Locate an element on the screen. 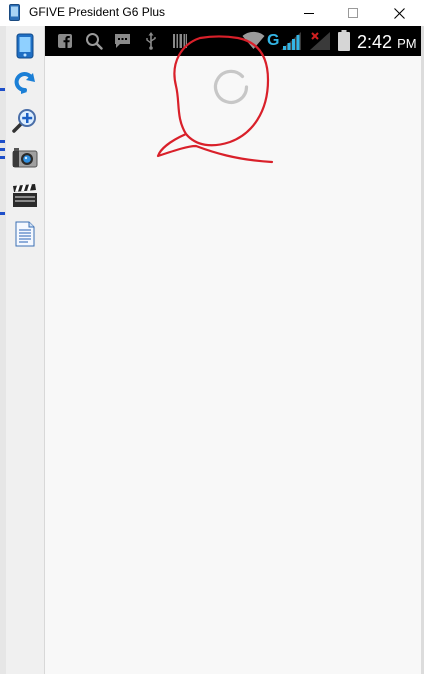 The width and height of the screenshot is (424, 674). wifi-icon is located at coordinates (253, 40).